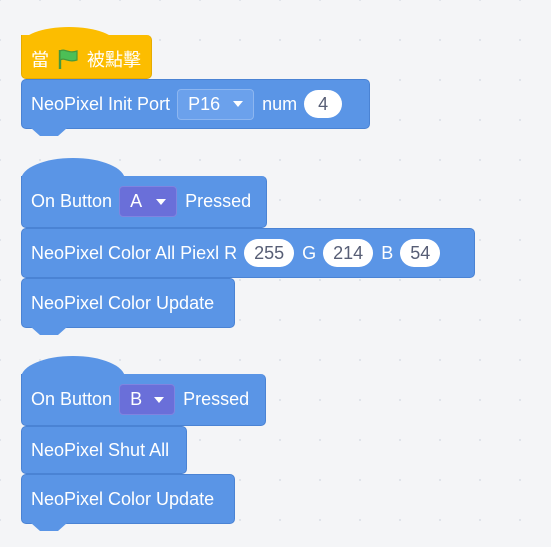 This screenshot has width=551, height=547. I want to click on num-input: 4, so click(323, 104).